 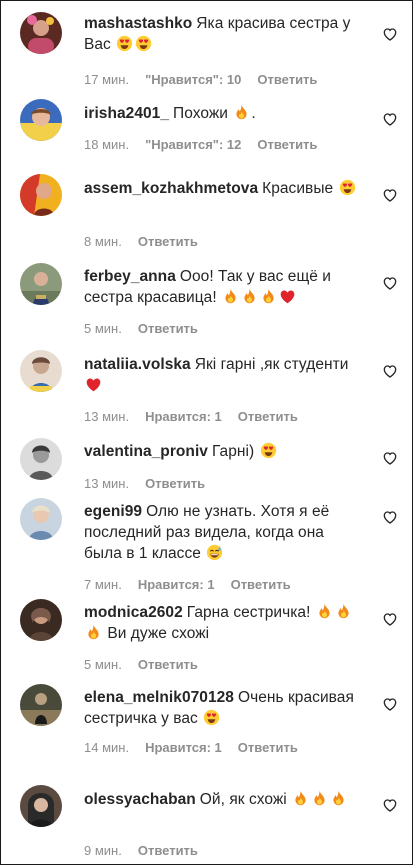 What do you see at coordinates (103, 241) in the screenshot?
I see `comment-time: 8 мин.` at bounding box center [103, 241].